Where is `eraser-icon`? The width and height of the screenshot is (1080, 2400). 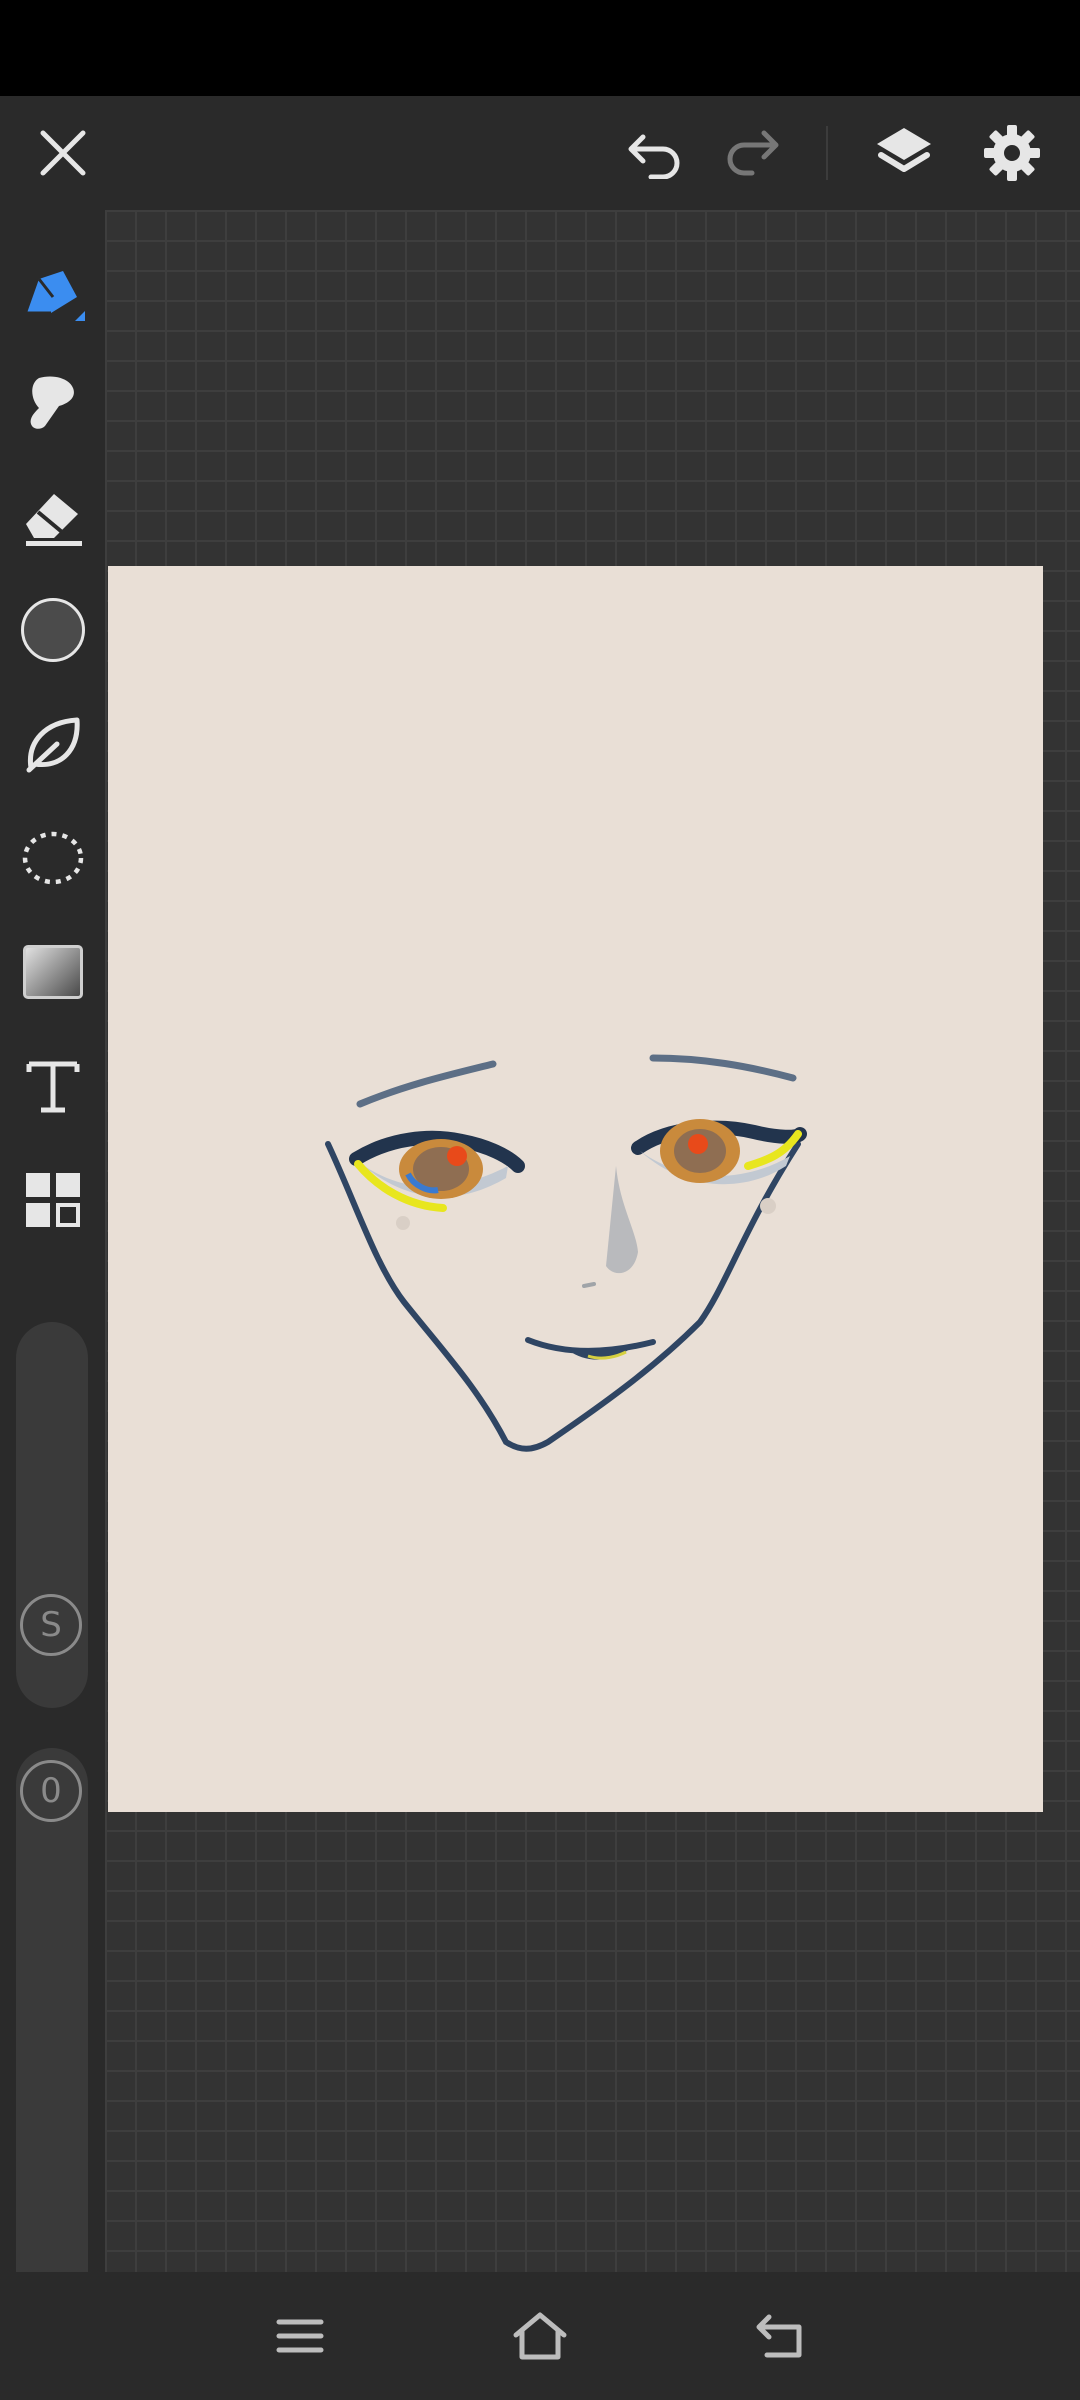 eraser-icon is located at coordinates (53, 520).